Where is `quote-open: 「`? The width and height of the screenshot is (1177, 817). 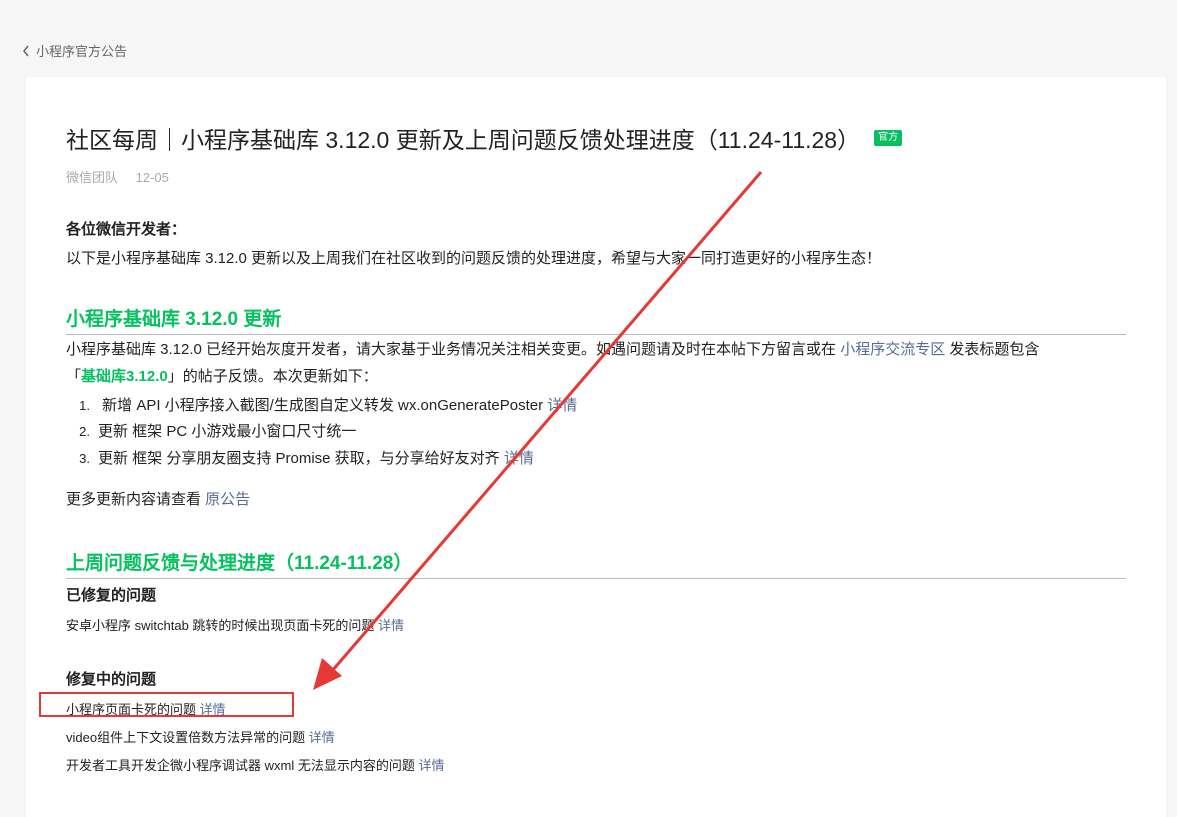
quote-open: 「 is located at coordinates (74, 376).